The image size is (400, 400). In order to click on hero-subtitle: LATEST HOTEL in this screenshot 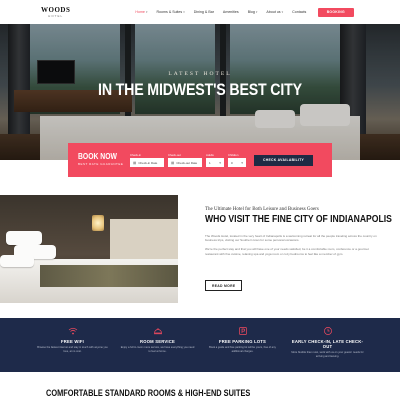, I will do `click(200, 74)`.